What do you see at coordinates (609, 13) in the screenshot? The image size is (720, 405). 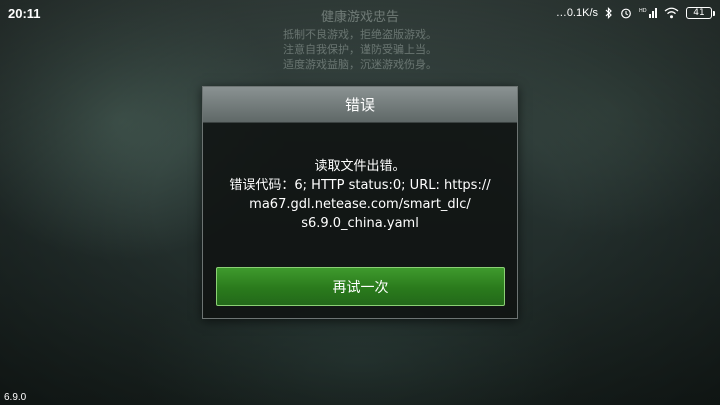 I see `bluetooth-icon` at bounding box center [609, 13].